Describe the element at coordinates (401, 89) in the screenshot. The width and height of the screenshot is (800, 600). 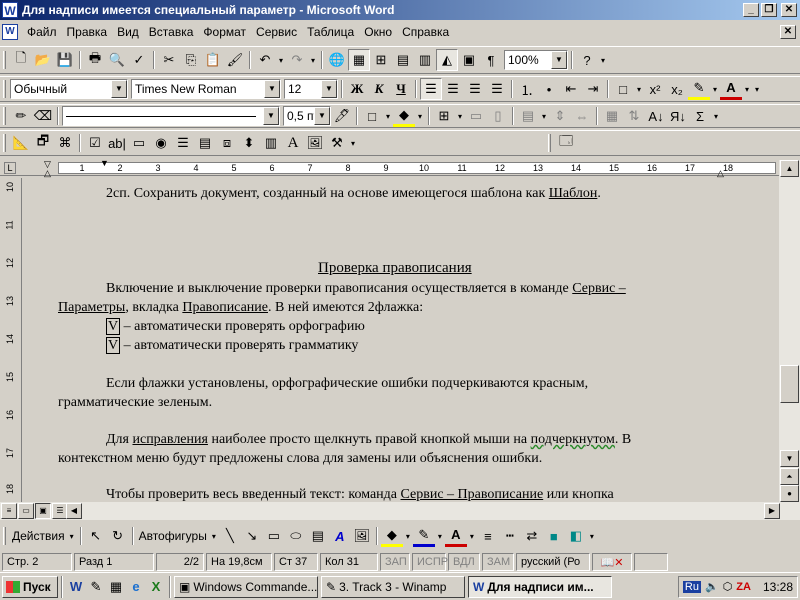
I see `underline-button: Ч` at that location.